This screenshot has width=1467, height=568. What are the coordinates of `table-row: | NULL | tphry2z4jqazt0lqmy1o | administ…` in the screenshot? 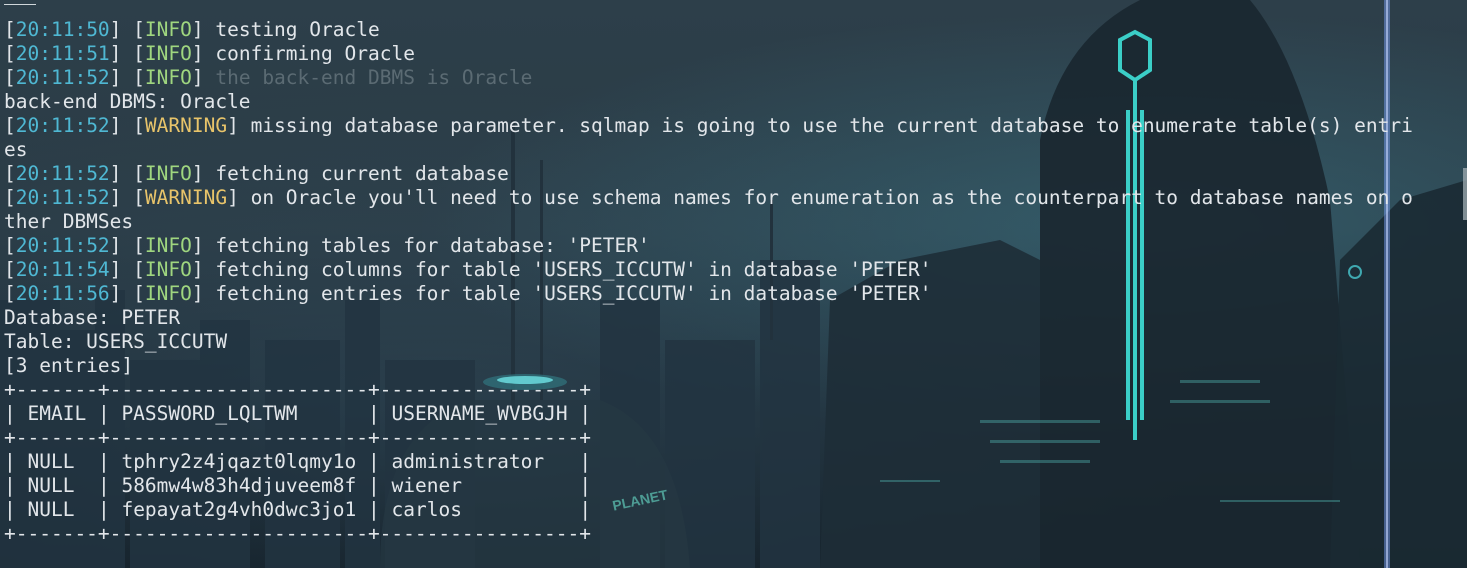 It's located at (298, 461).